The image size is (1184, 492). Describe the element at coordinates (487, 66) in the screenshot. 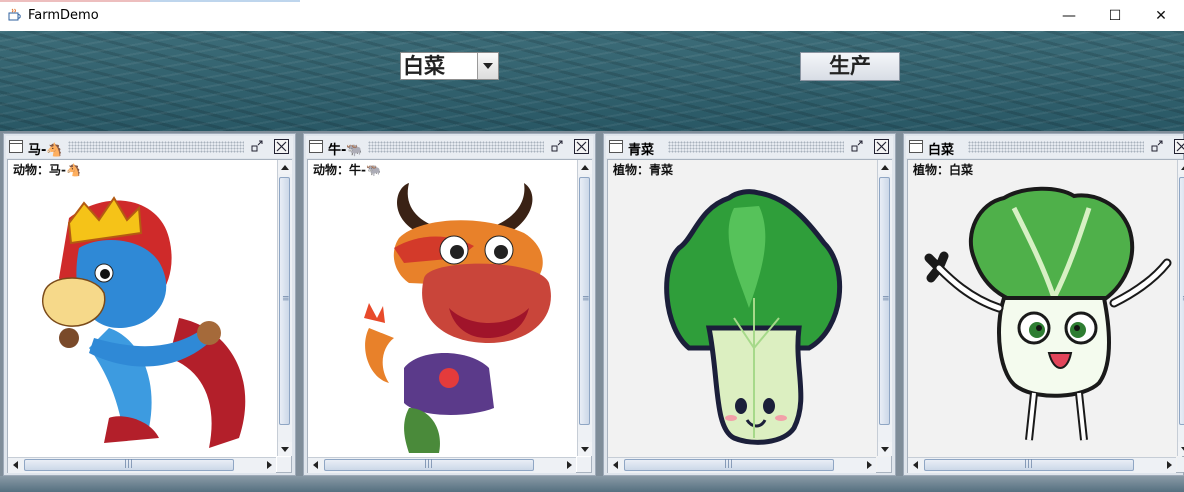

I see `chevron-down-icon` at that location.